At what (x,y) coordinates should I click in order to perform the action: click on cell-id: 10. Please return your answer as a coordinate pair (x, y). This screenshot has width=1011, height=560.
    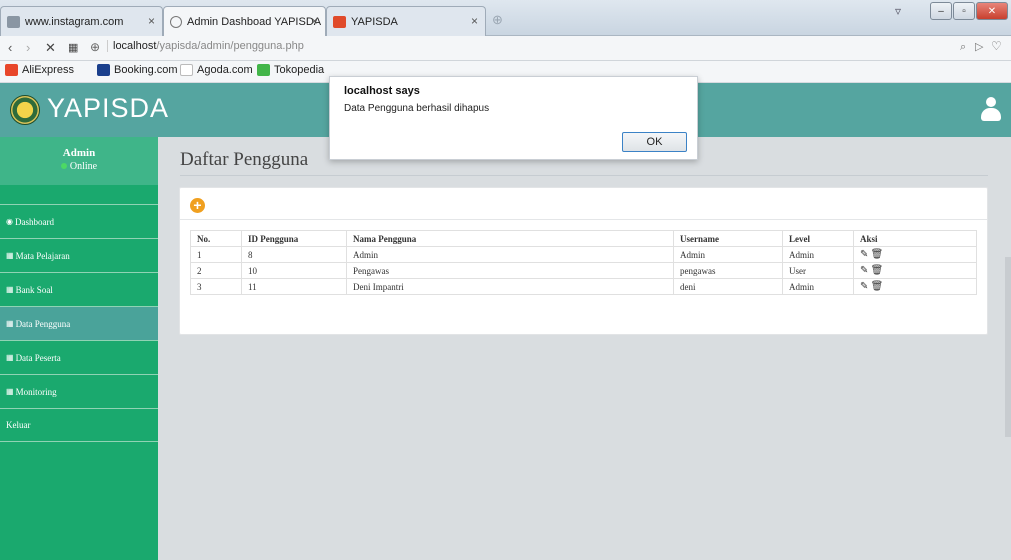
    Looking at the image, I should click on (294, 270).